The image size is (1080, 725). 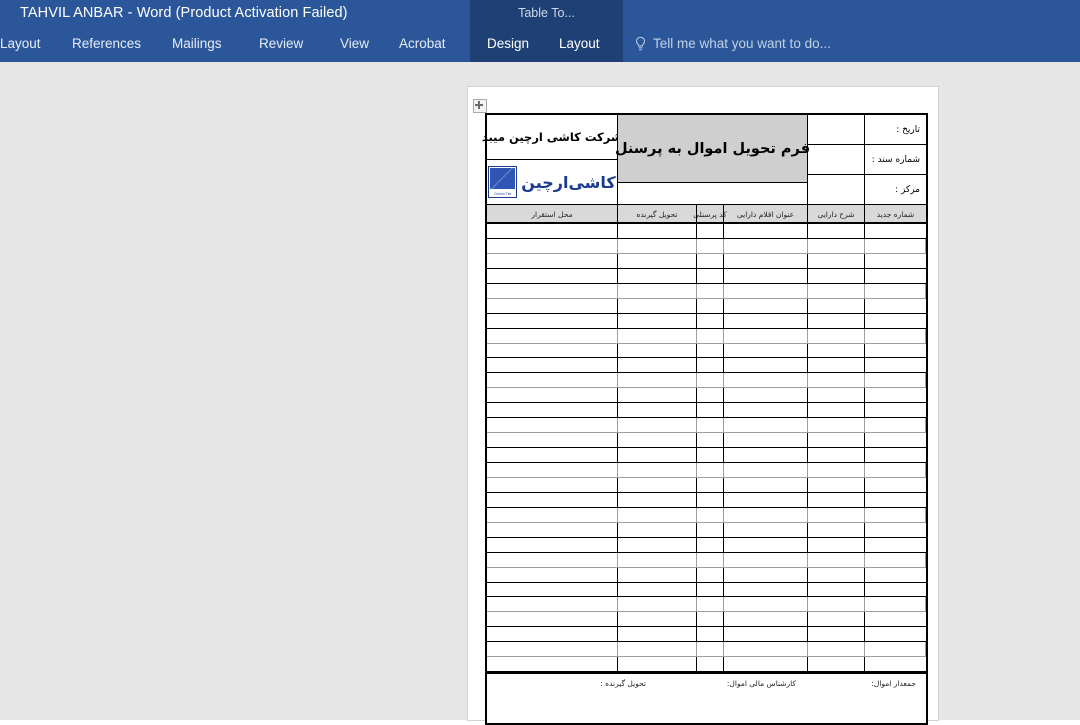 What do you see at coordinates (281, 44) in the screenshot?
I see `tab-review: Review` at bounding box center [281, 44].